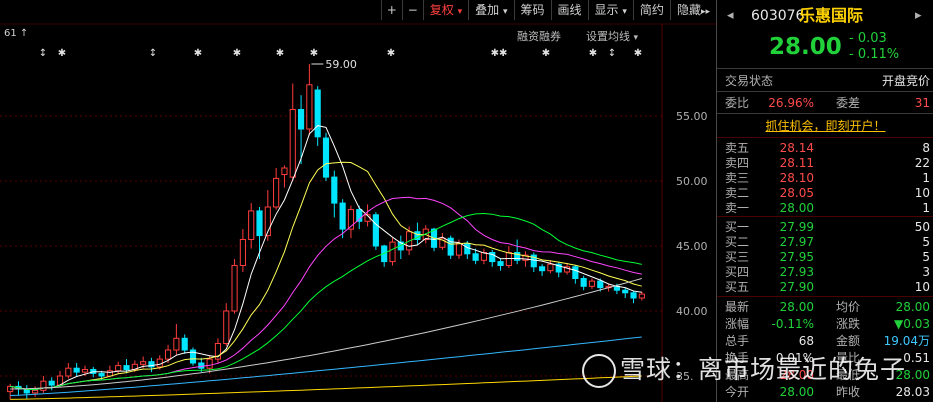 This screenshot has height=402, width=933. Describe the element at coordinates (24, 33) in the screenshot. I see `arrow-up-icon: ↑` at that location.